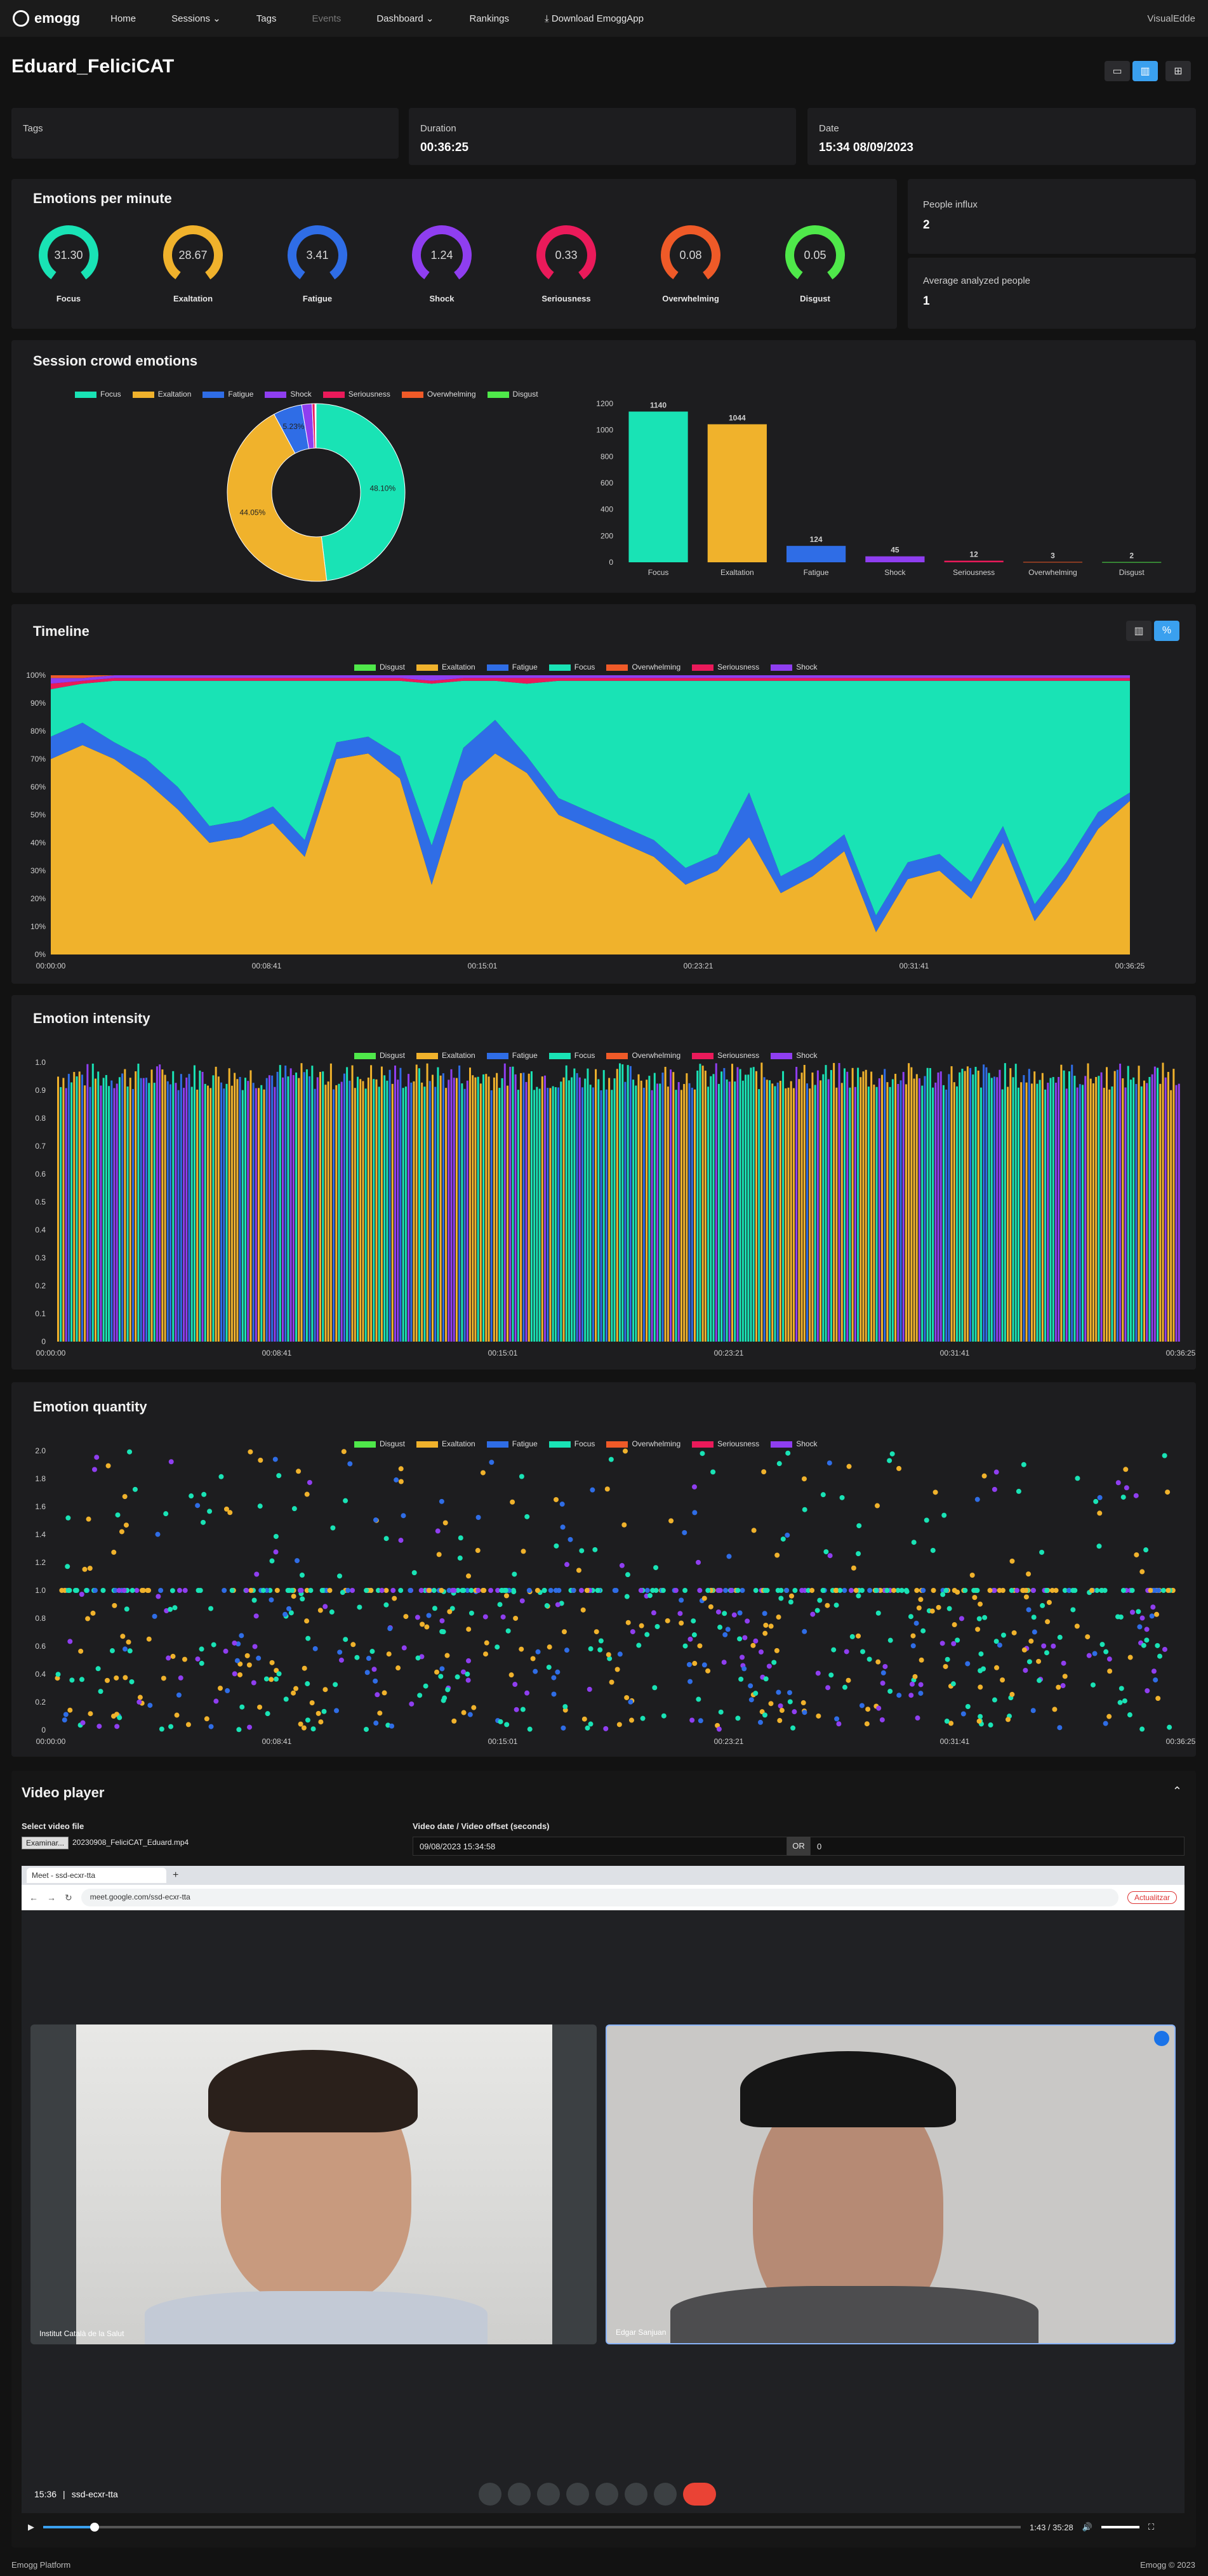  Describe the element at coordinates (266, 18) in the screenshot. I see `nav-tags: Tags` at that location.